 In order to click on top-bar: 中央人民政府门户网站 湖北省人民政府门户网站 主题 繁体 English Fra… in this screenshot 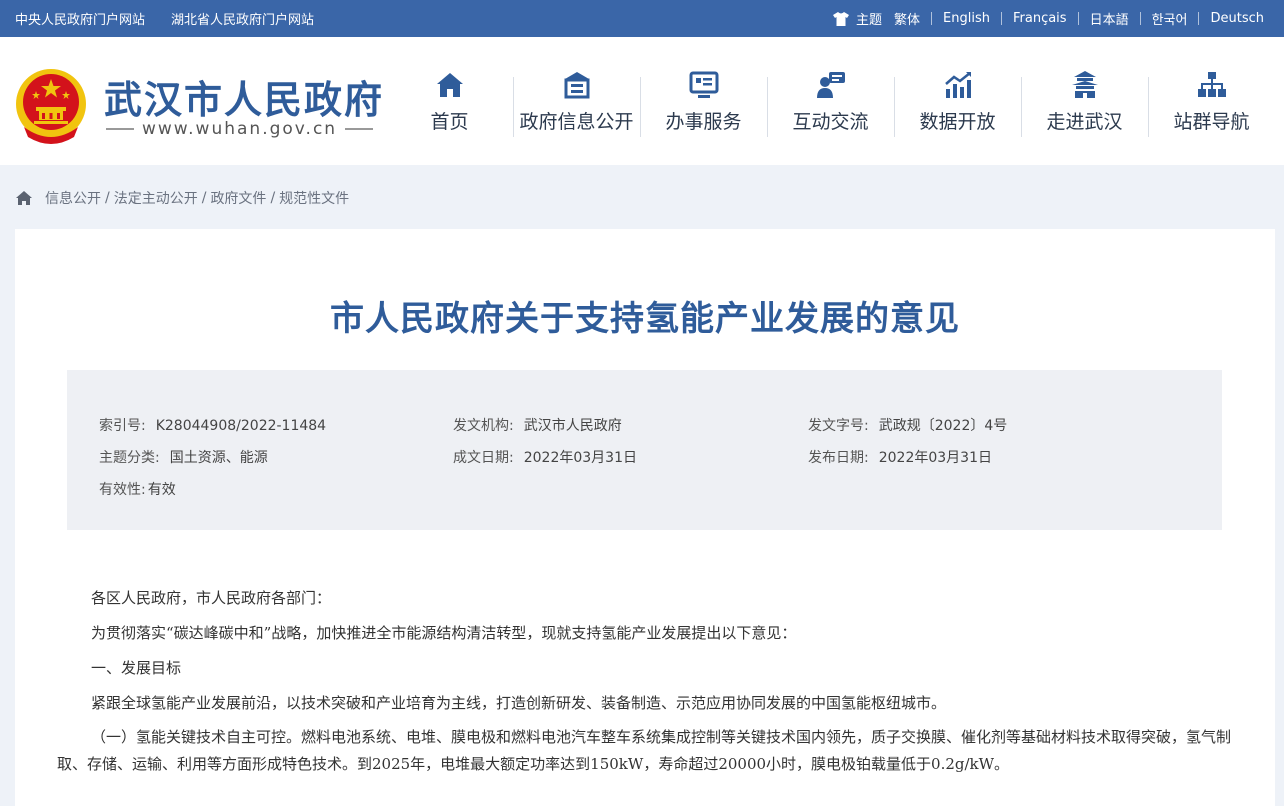, I will do `click(642, 18)`.